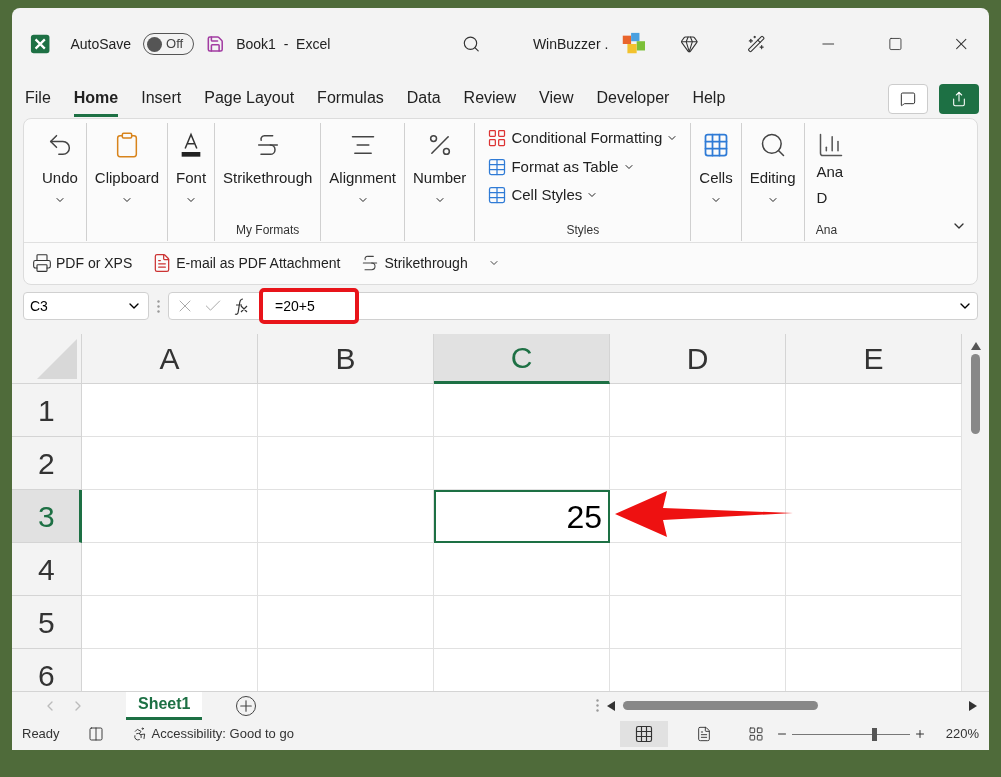  I want to click on name-box: C3, so click(86, 306).